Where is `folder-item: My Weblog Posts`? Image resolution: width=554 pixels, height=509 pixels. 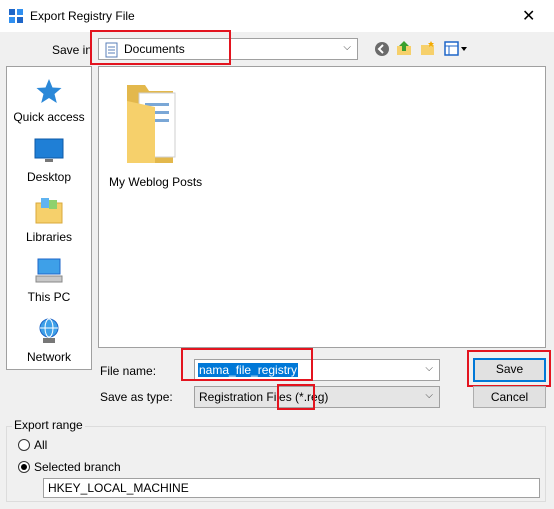 folder-item: My Weblog Posts is located at coordinates (153, 135).